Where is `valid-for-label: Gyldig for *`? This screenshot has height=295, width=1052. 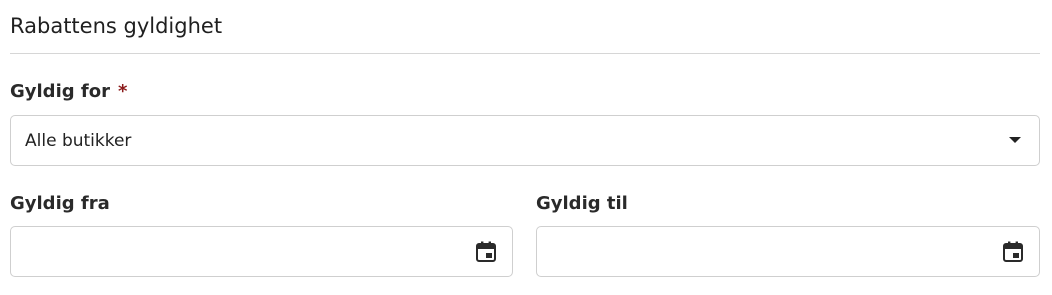
valid-for-label: Gyldig for * is located at coordinates (68, 92).